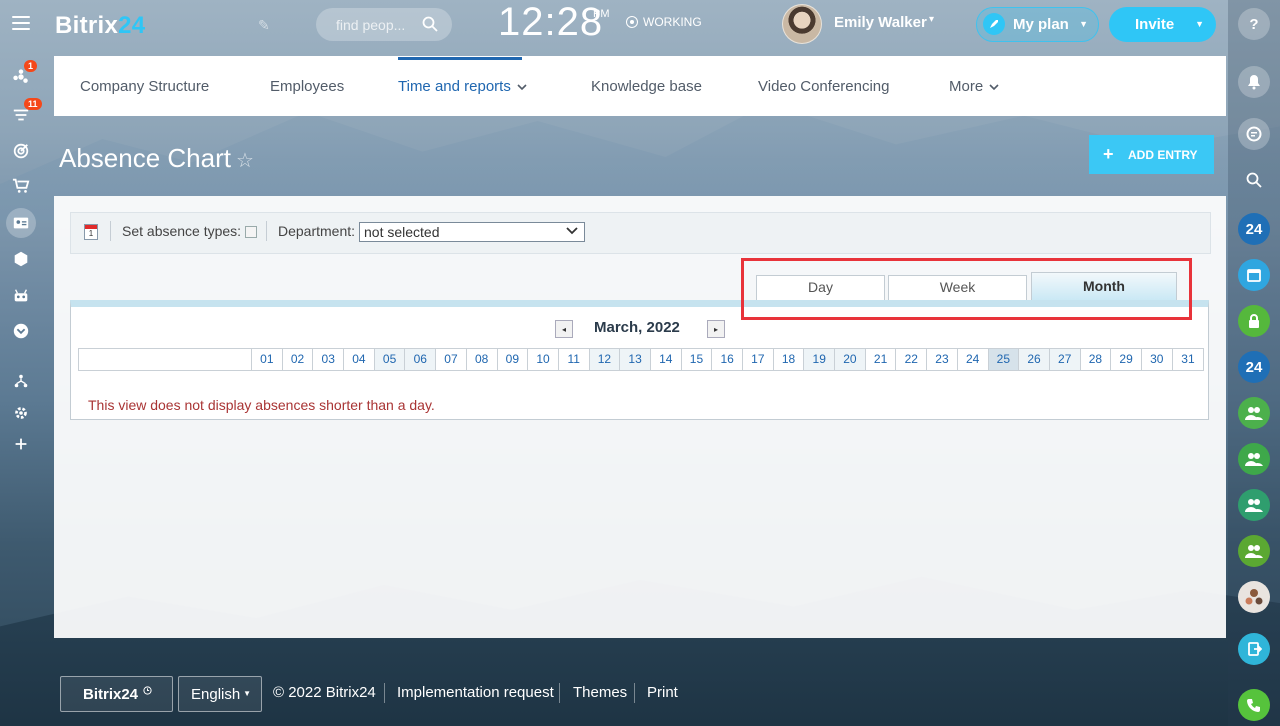 The width and height of the screenshot is (1280, 726). What do you see at coordinates (264, 25) in the screenshot?
I see `edit-pencil-icon: ✎` at bounding box center [264, 25].